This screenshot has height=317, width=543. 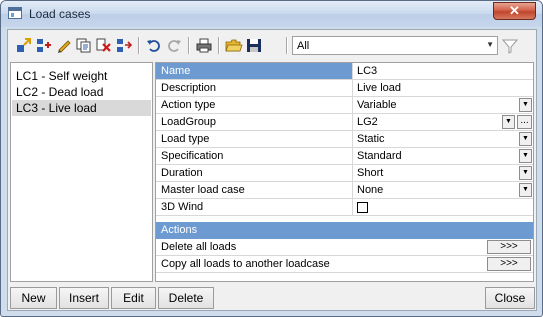 What do you see at coordinates (303, 46) in the screenshot?
I see `filter-value: All` at bounding box center [303, 46].